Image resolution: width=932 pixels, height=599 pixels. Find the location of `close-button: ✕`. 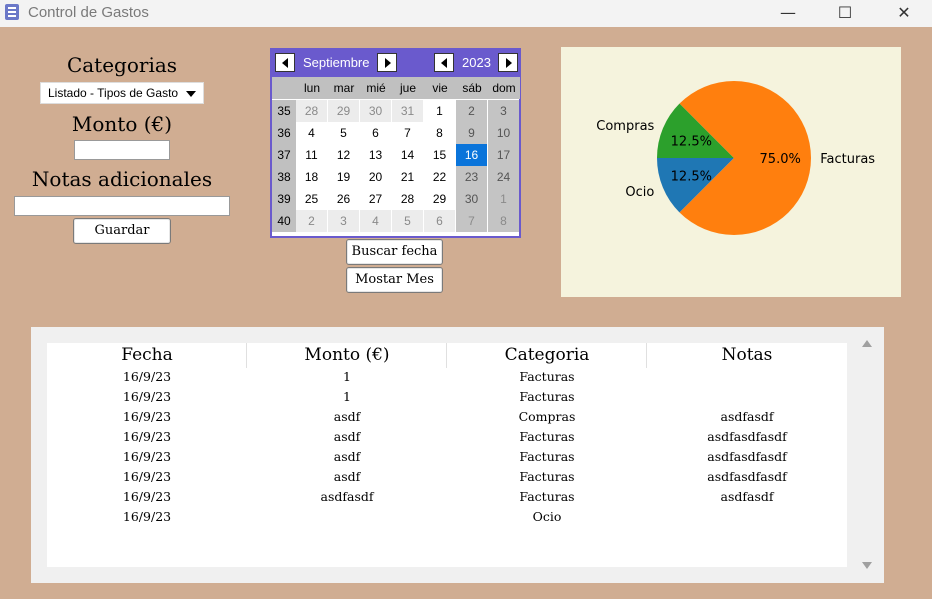

close-button: ✕ is located at coordinates (904, 13).